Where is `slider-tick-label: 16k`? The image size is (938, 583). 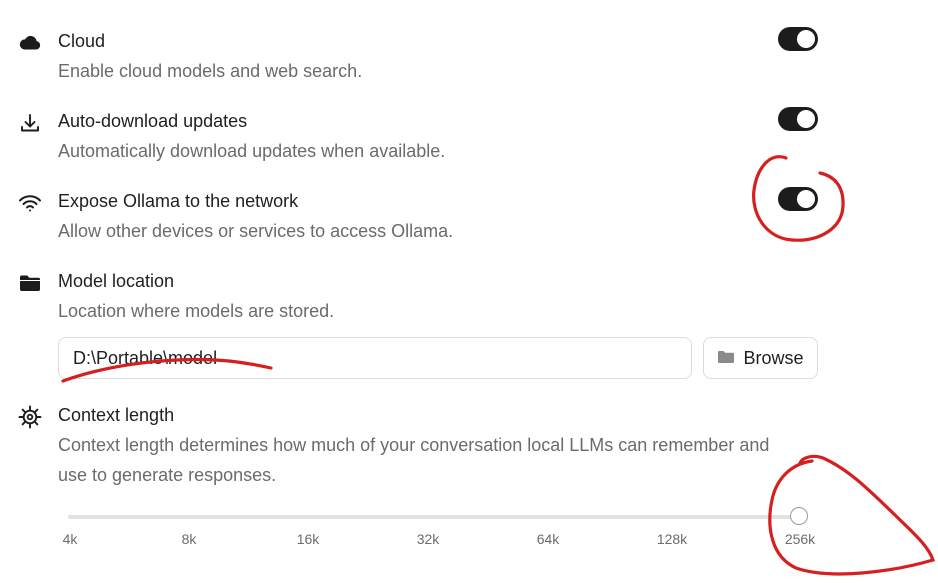
slider-tick-label: 16k is located at coordinates (308, 539).